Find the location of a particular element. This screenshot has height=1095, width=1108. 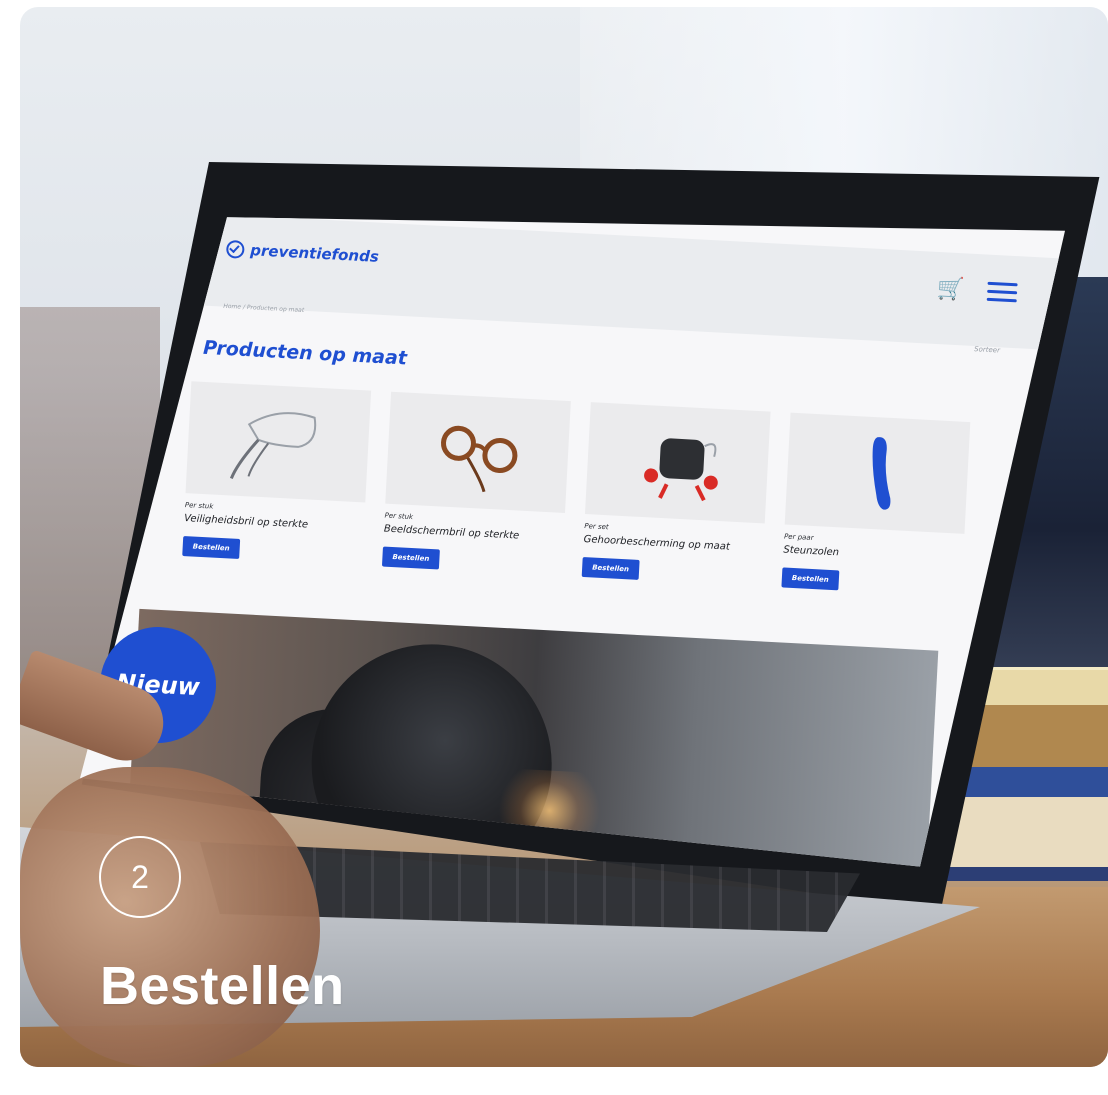

product-image-insoles is located at coordinates (877, 473).